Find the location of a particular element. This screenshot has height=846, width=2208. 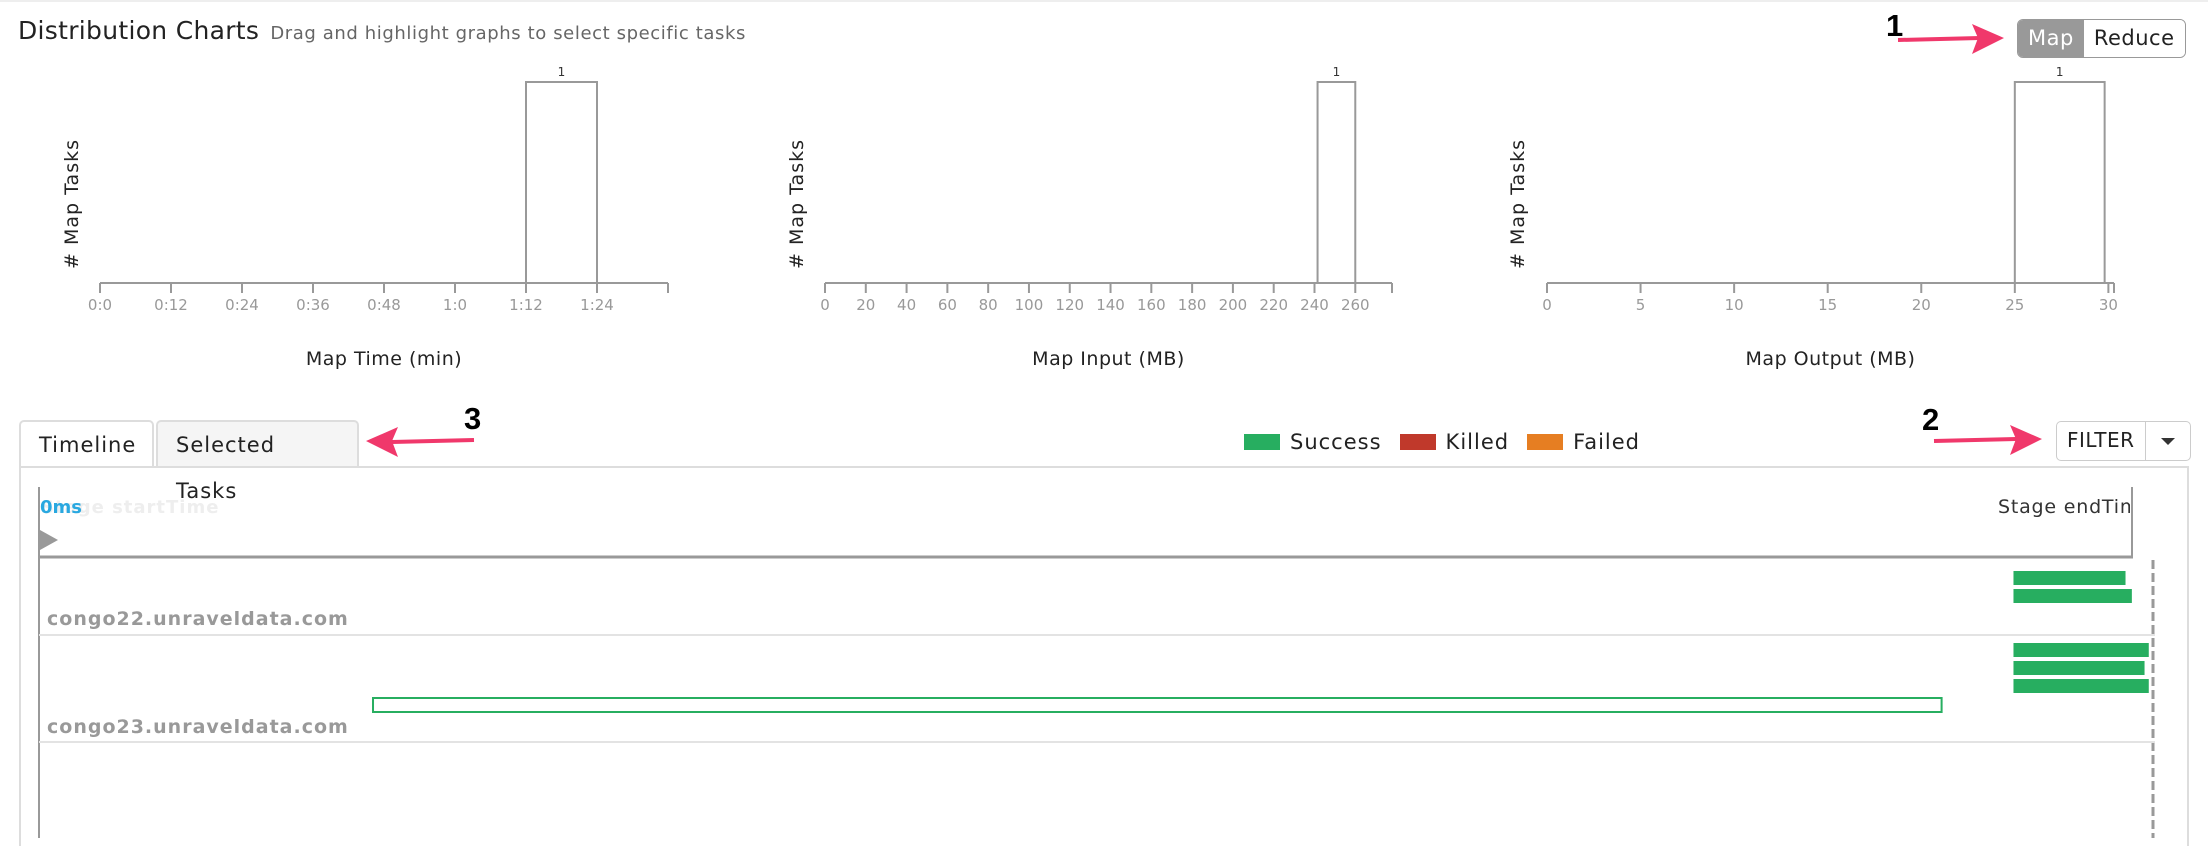

task-bar-outline is located at coordinates (1157, 705).